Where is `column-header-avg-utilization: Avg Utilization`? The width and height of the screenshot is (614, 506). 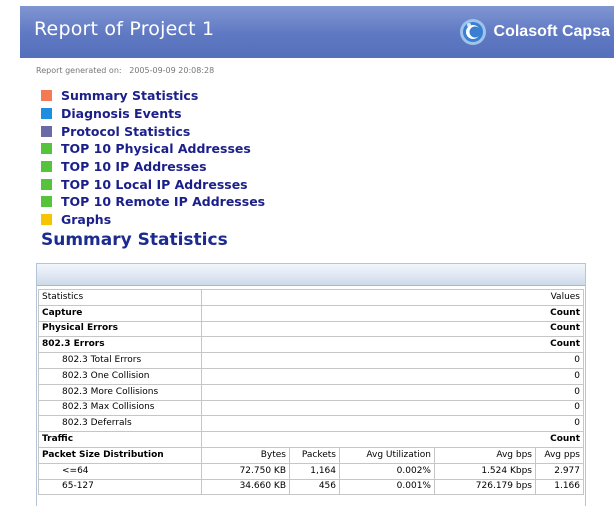 column-header-avg-utilization: Avg Utilization is located at coordinates (387, 455).